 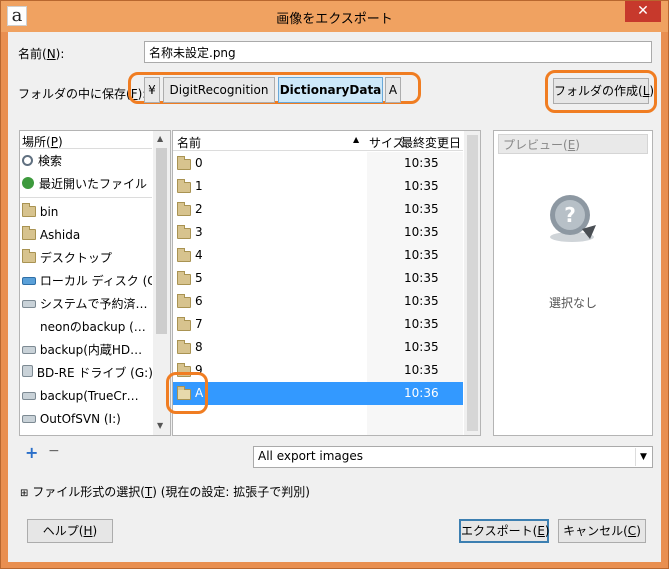 I want to click on file-row: 3 10:35, so click(x=318, y=232).